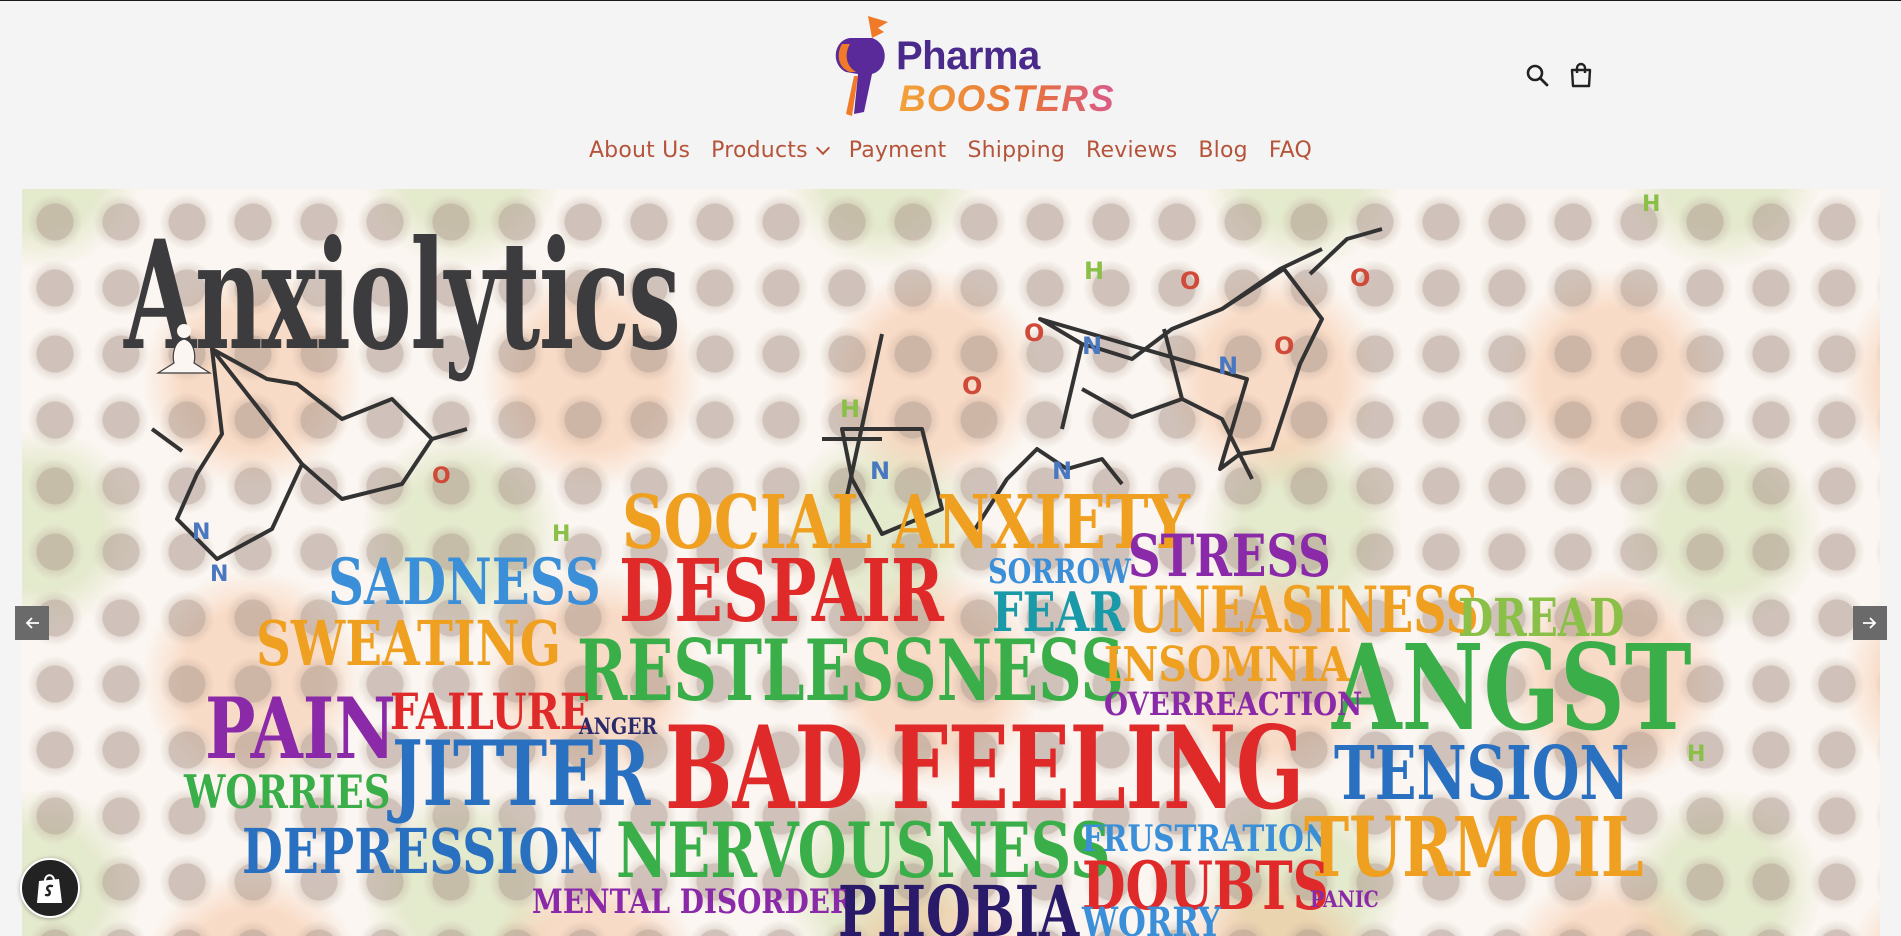 The height and width of the screenshot is (936, 1901). I want to click on shopify-badge-button, so click(50, 888).